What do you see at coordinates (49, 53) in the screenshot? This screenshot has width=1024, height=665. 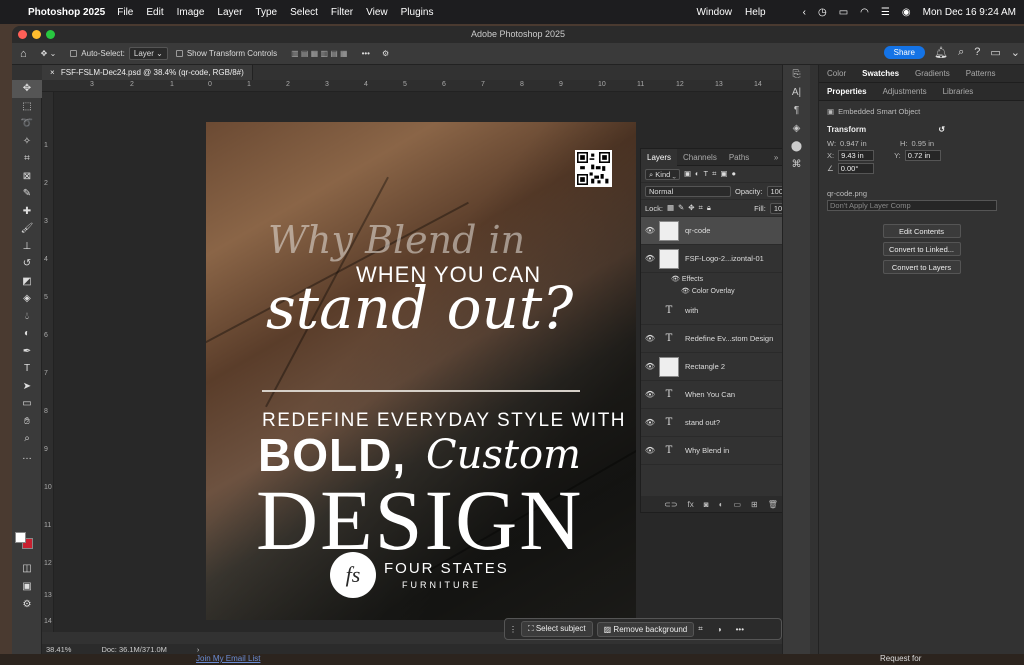 I see `move-tool-icon: ✥ ⌄` at bounding box center [49, 53].